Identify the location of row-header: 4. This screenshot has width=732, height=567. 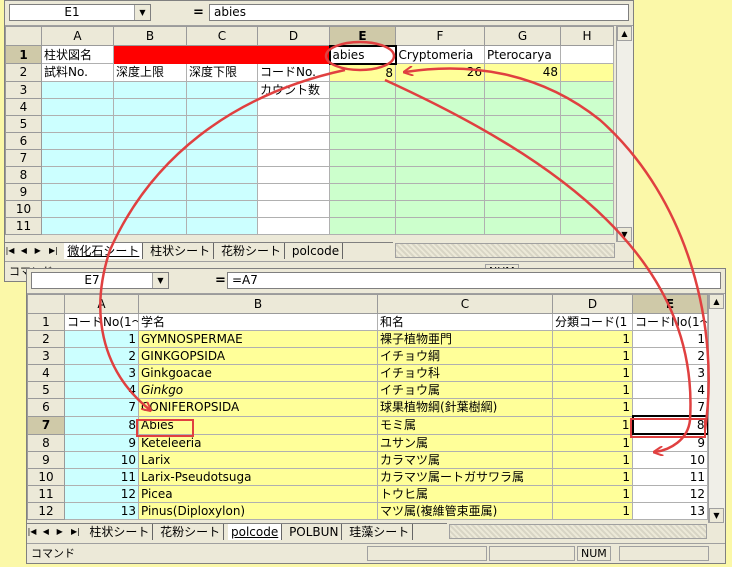
(23, 106).